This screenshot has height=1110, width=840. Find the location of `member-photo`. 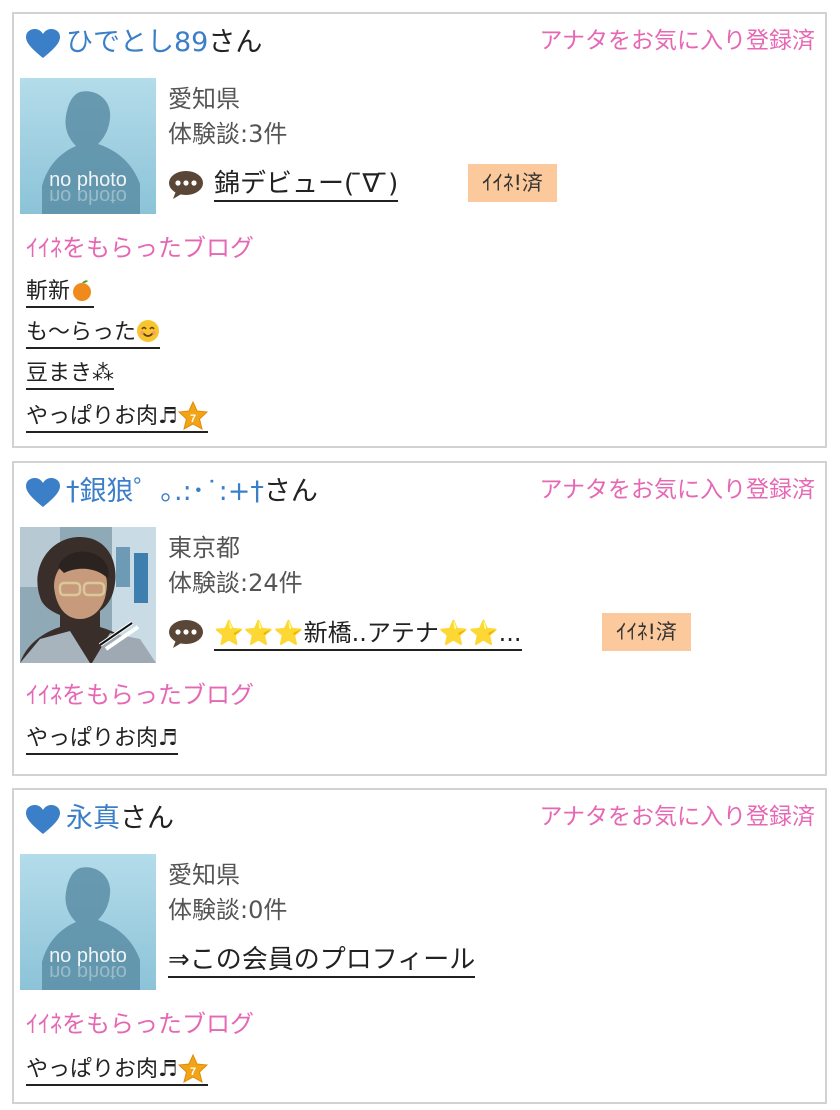

member-photo is located at coordinates (88, 595).